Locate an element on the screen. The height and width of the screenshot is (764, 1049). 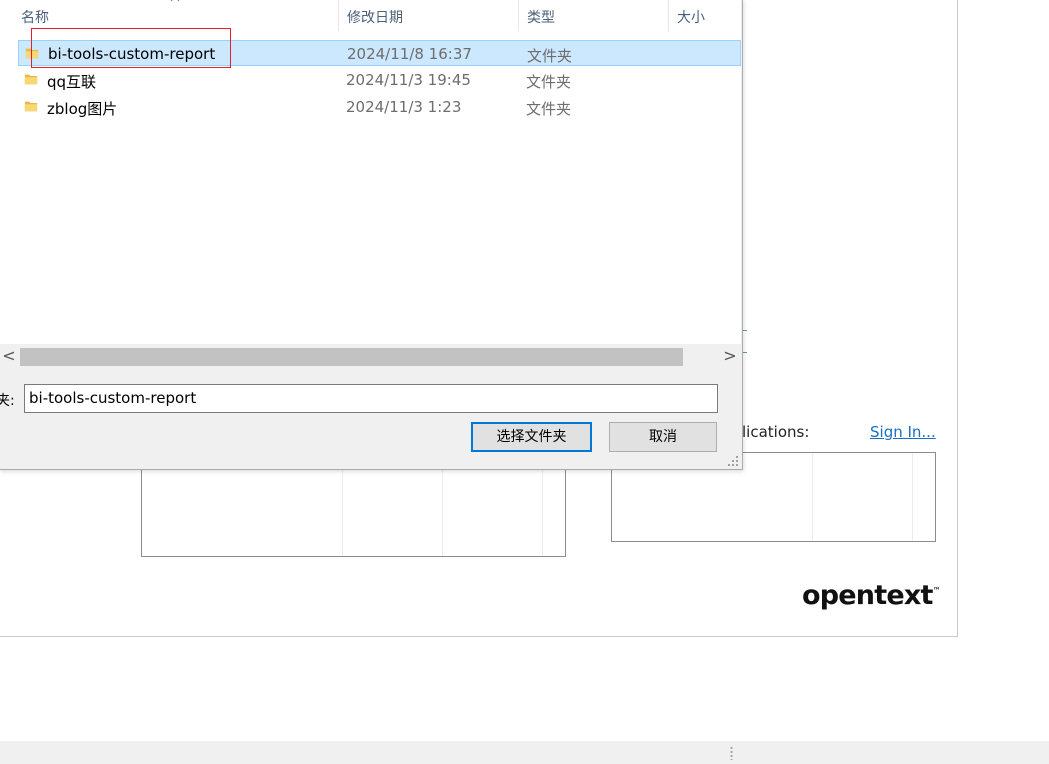
column-header-type: 类型 is located at coordinates (541, 17).